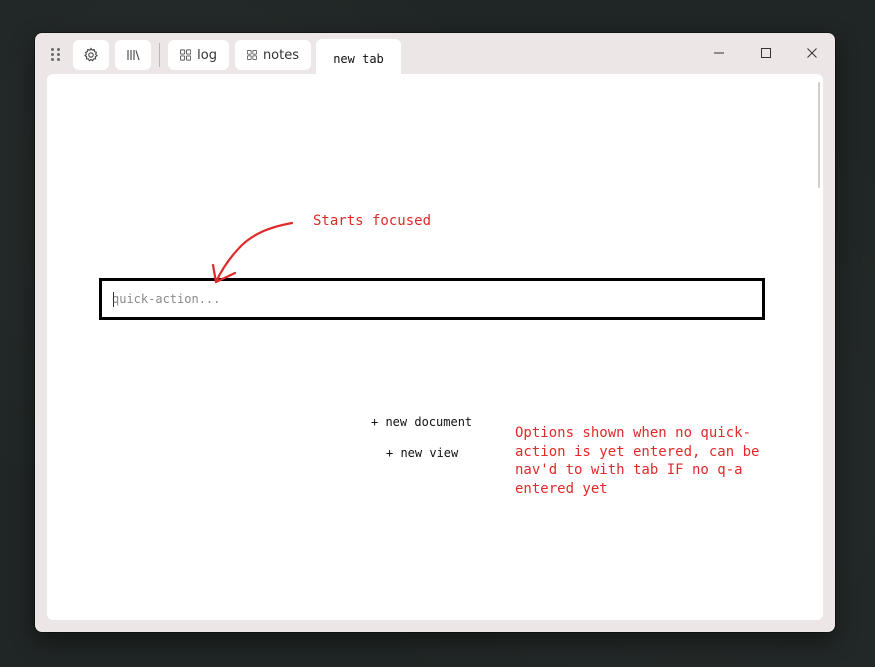 The image size is (875, 667). What do you see at coordinates (819, 135) in the screenshot?
I see `scrollbar` at bounding box center [819, 135].